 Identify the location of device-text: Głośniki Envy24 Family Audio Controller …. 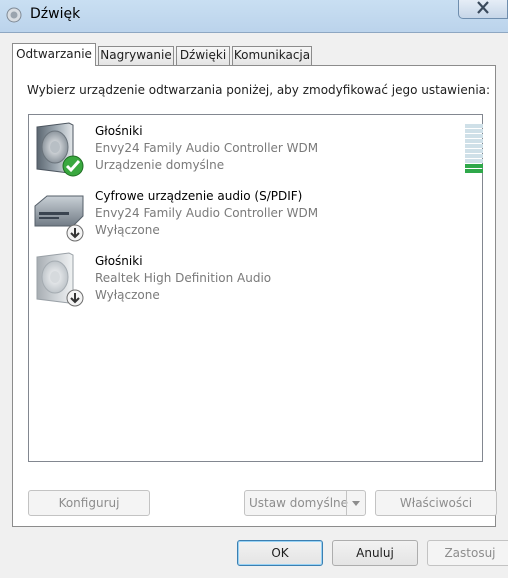
(206, 148).